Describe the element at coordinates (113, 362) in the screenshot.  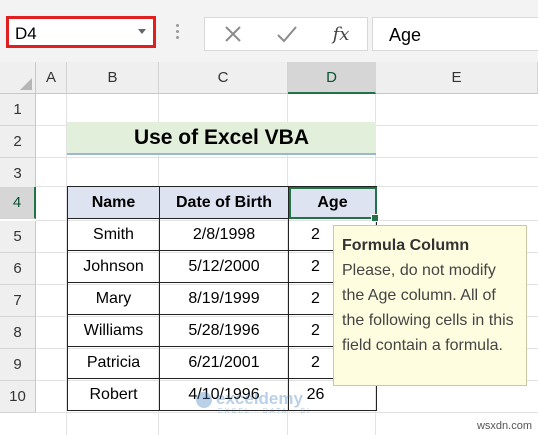
I see `cell-name: Patricia` at that location.